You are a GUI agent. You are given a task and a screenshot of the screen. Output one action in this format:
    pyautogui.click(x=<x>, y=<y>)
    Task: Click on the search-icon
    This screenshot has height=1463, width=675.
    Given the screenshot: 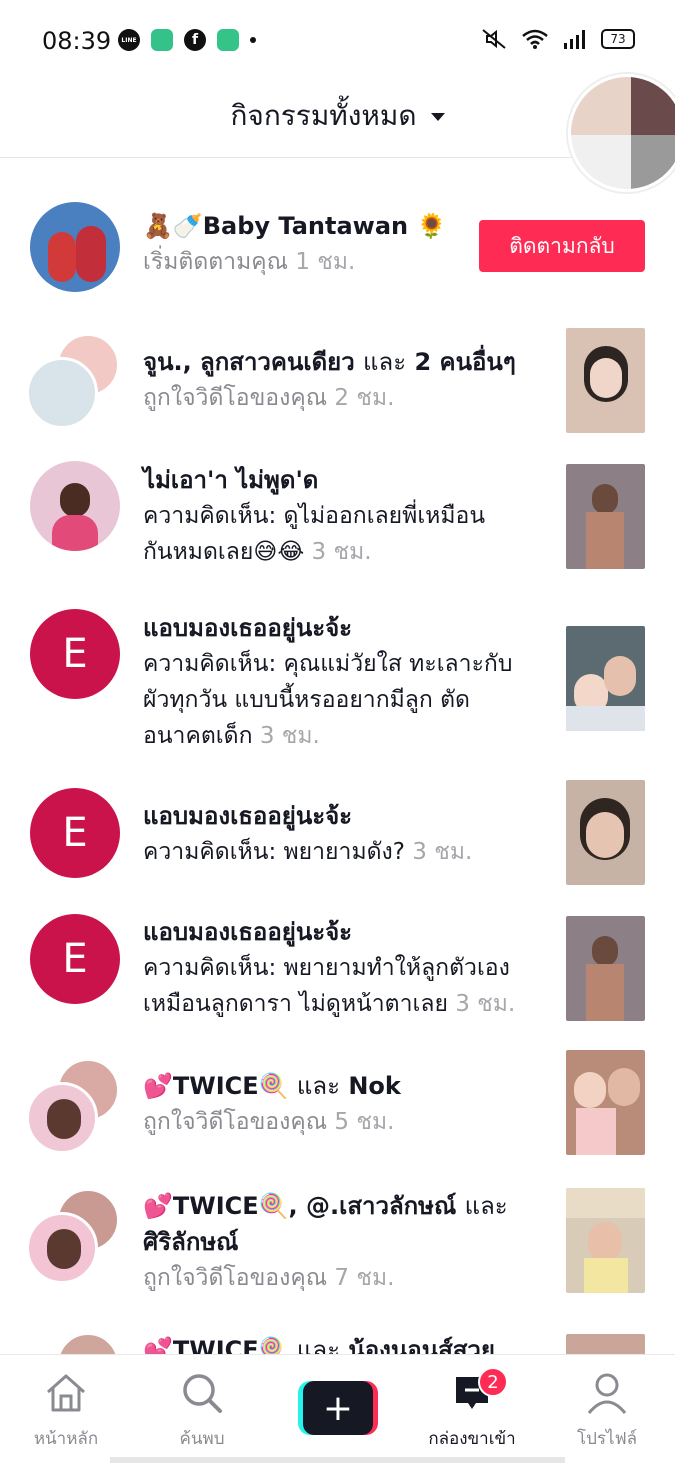 What is the action you would take?
    pyautogui.click(x=202, y=1393)
    